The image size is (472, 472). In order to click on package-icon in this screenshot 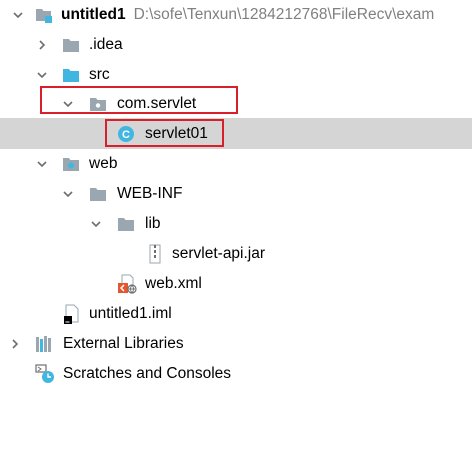, I will do `click(98, 104)`.